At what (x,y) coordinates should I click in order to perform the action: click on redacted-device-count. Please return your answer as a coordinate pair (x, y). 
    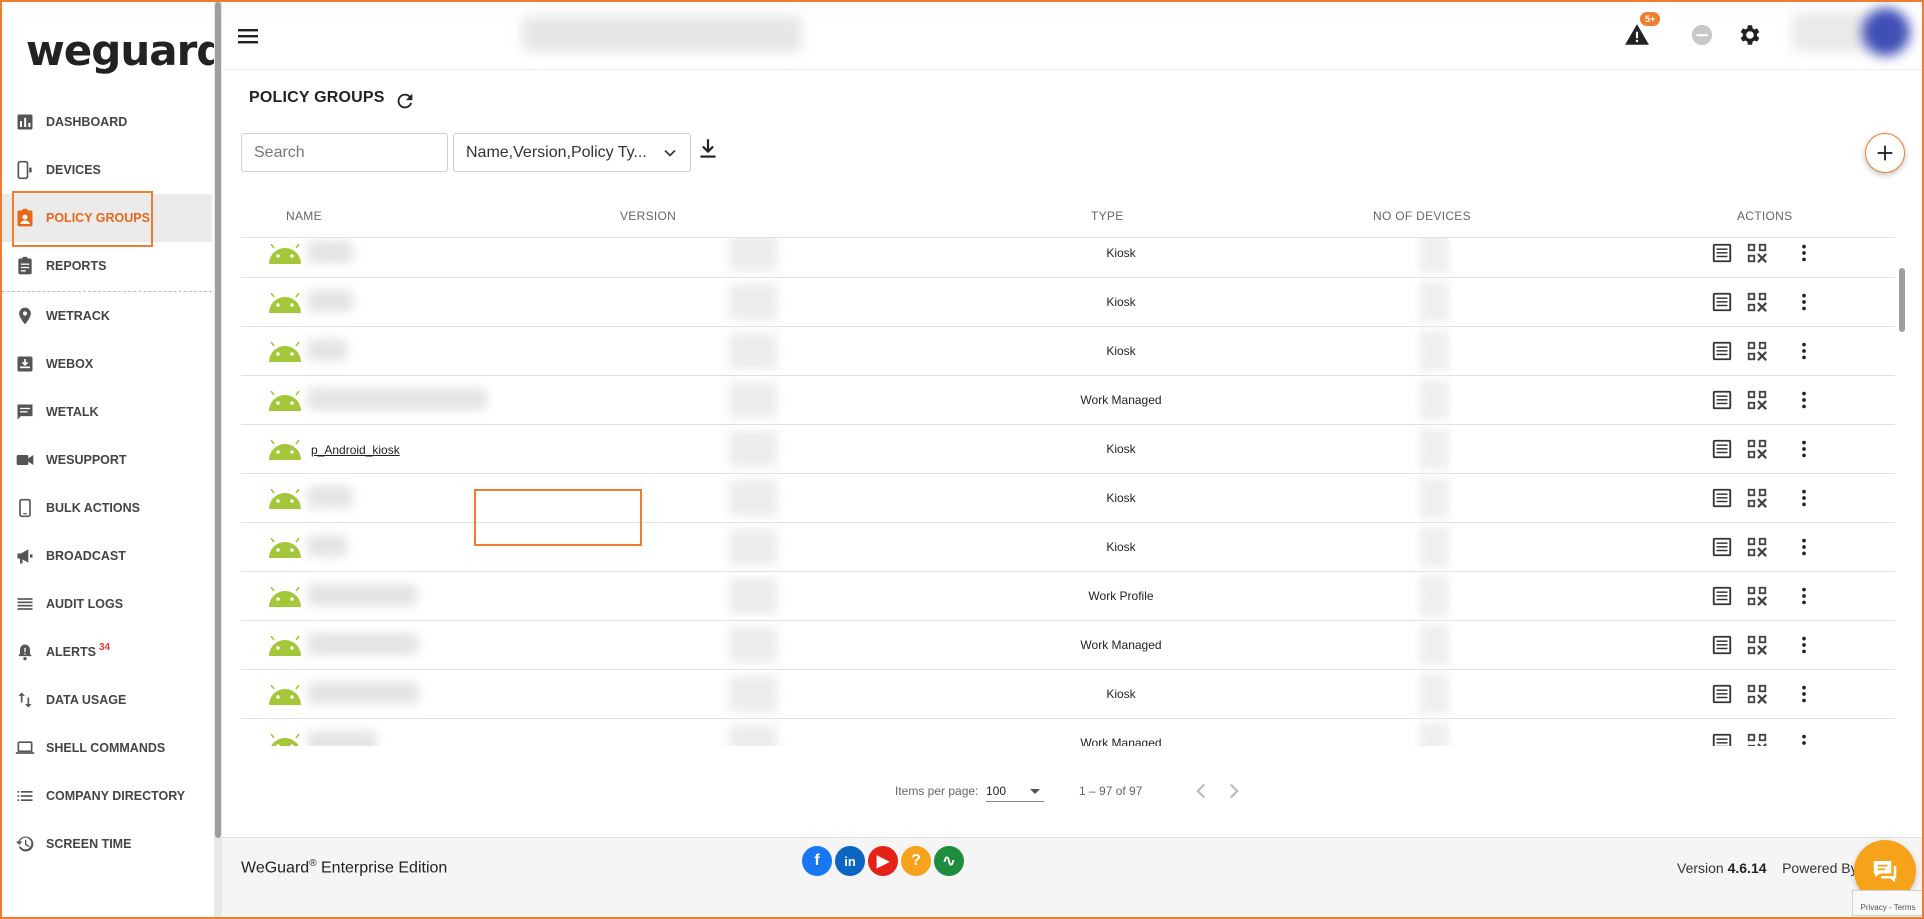
    Looking at the image, I should click on (1434, 449).